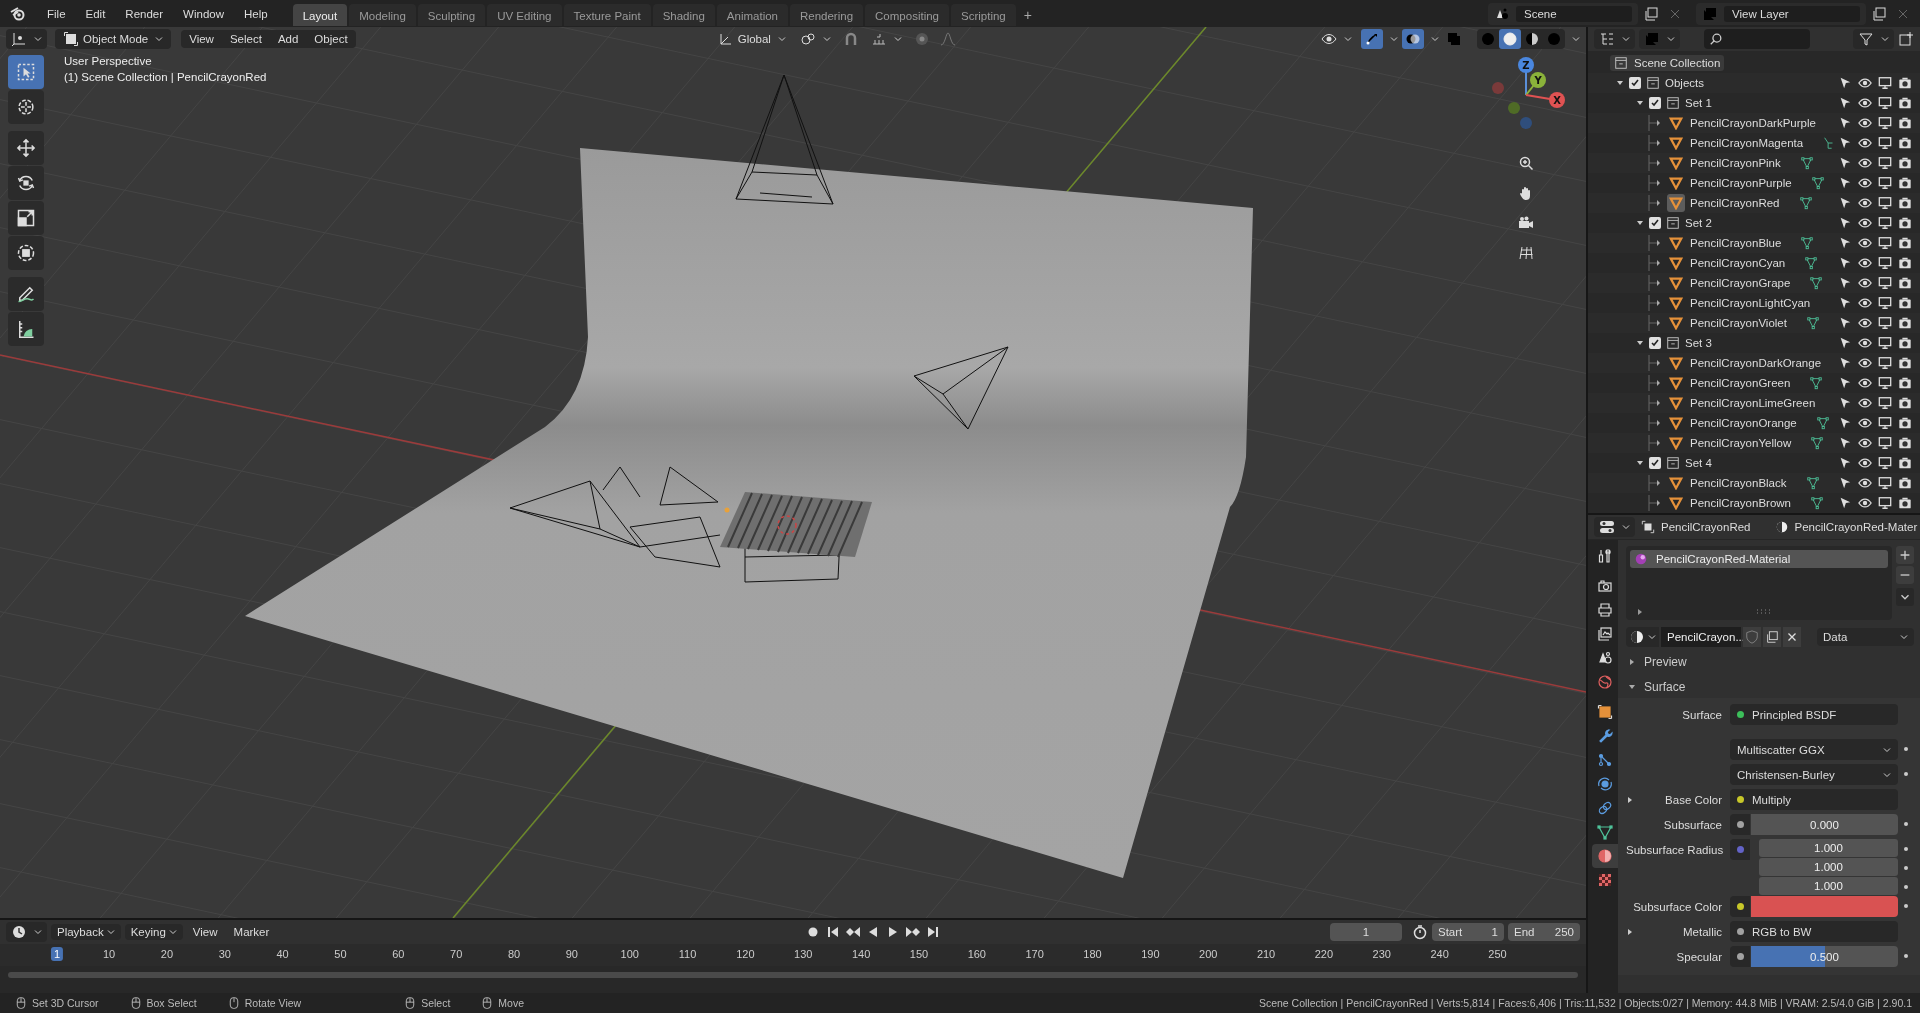 This screenshot has width=1920, height=1013. I want to click on menu-dropdown: Keying, so click(153, 932).